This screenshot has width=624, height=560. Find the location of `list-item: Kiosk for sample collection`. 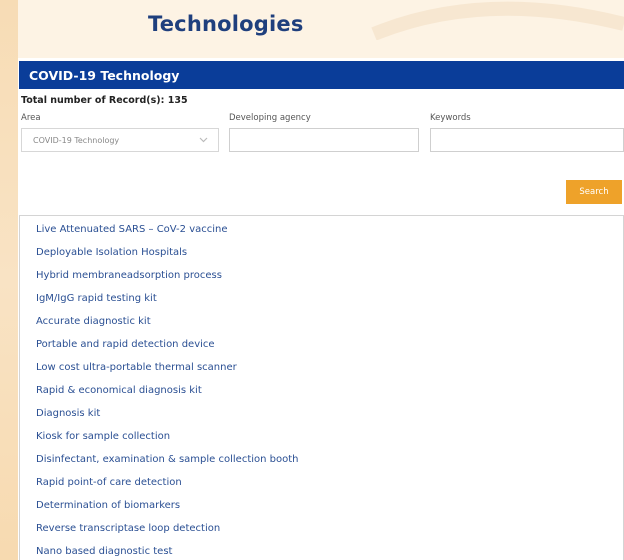

list-item: Kiosk for sample collection is located at coordinates (103, 436).